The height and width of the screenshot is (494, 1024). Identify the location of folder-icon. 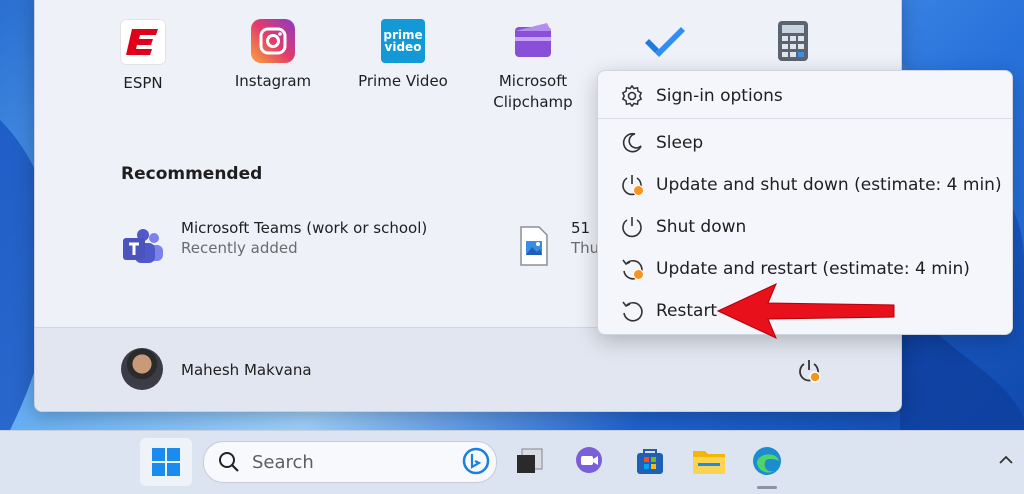
(709, 462).